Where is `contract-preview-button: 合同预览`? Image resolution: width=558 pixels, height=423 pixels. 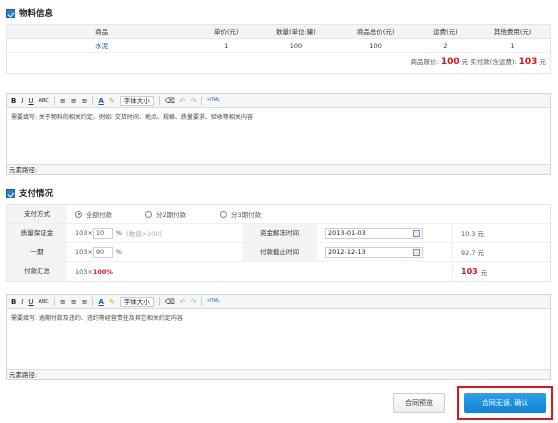
contract-preview-button: 合同预览 is located at coordinates (419, 403).